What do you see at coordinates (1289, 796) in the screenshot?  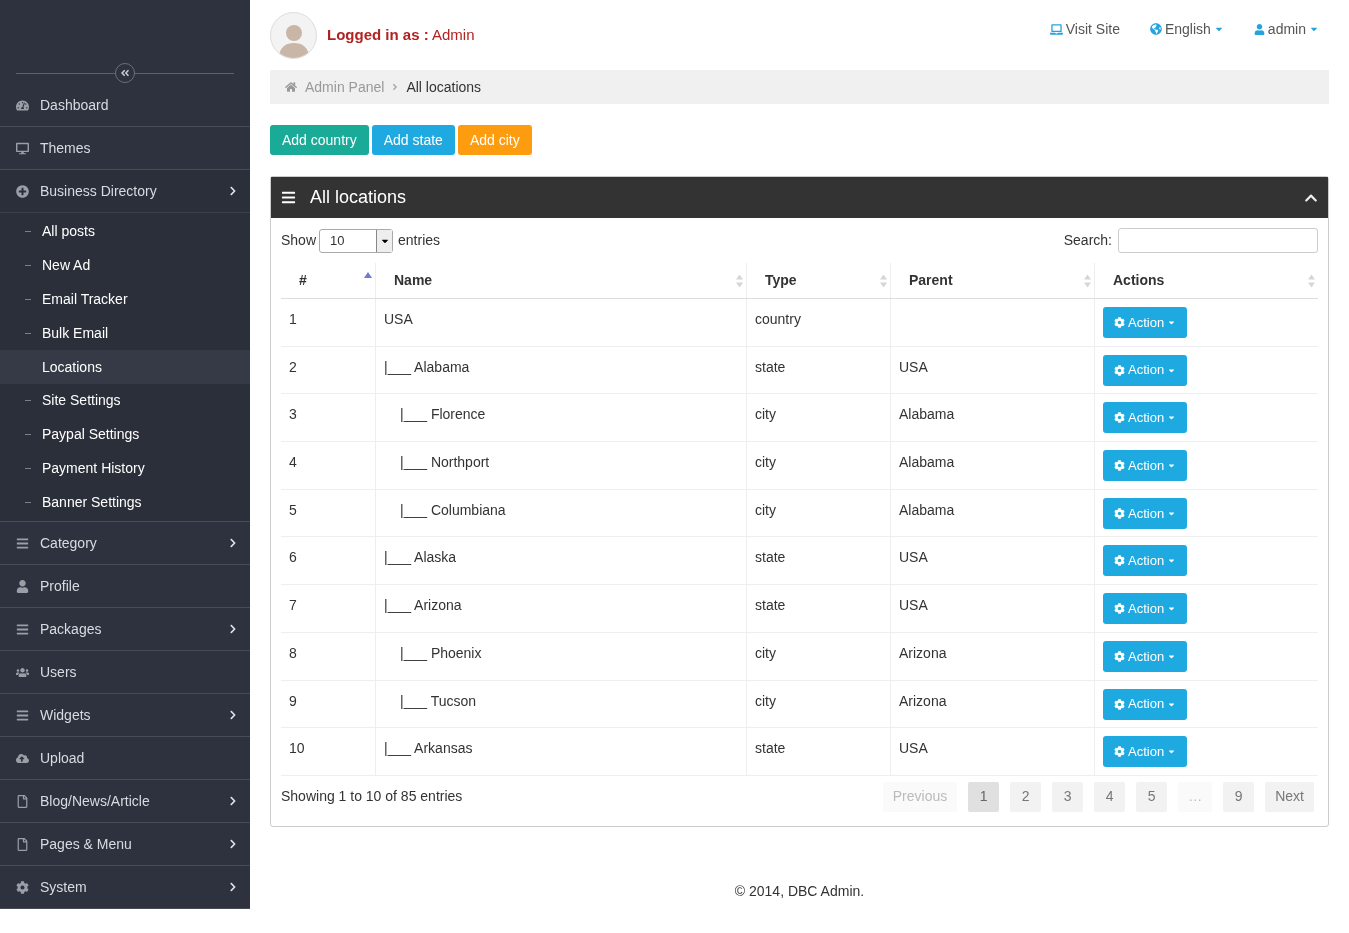 I see `pagination-button: Next` at bounding box center [1289, 796].